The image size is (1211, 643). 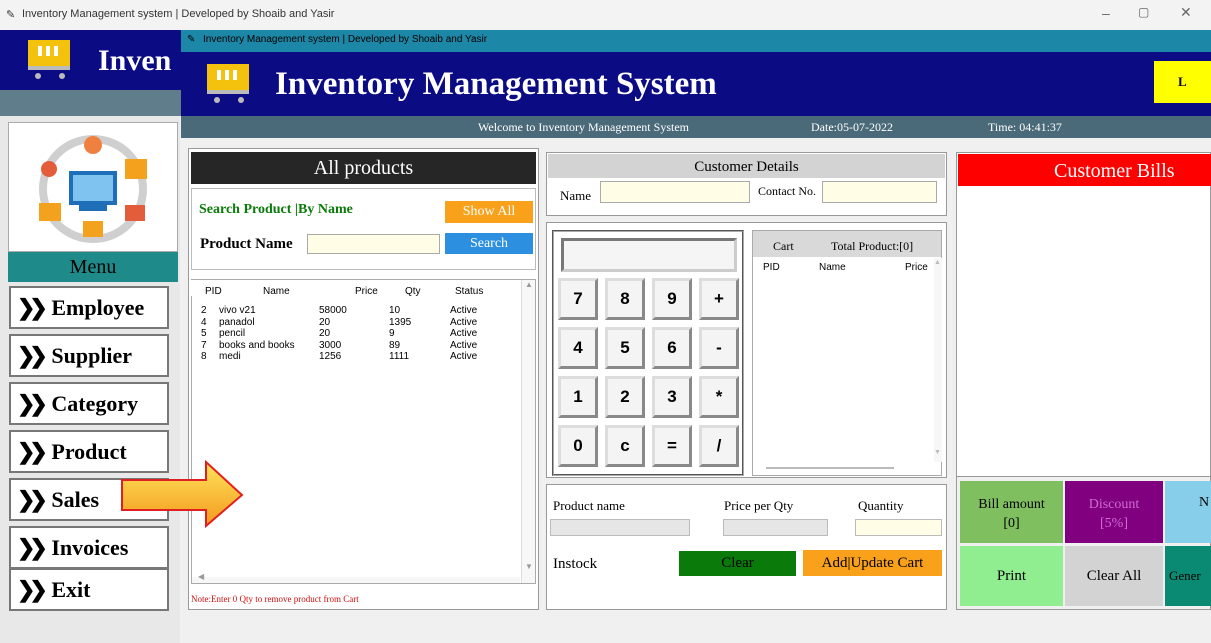 What do you see at coordinates (1083, 315) in the screenshot?
I see `customer-bills-panel` at bounding box center [1083, 315].